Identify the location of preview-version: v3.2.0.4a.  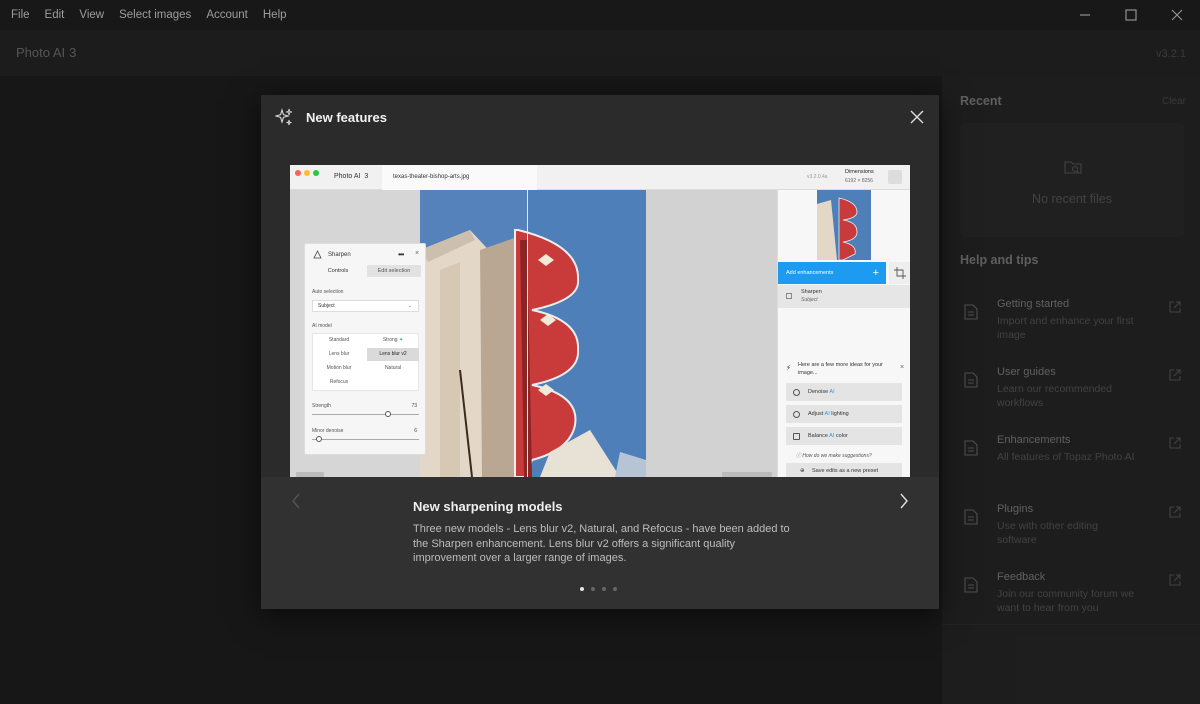
(817, 177).